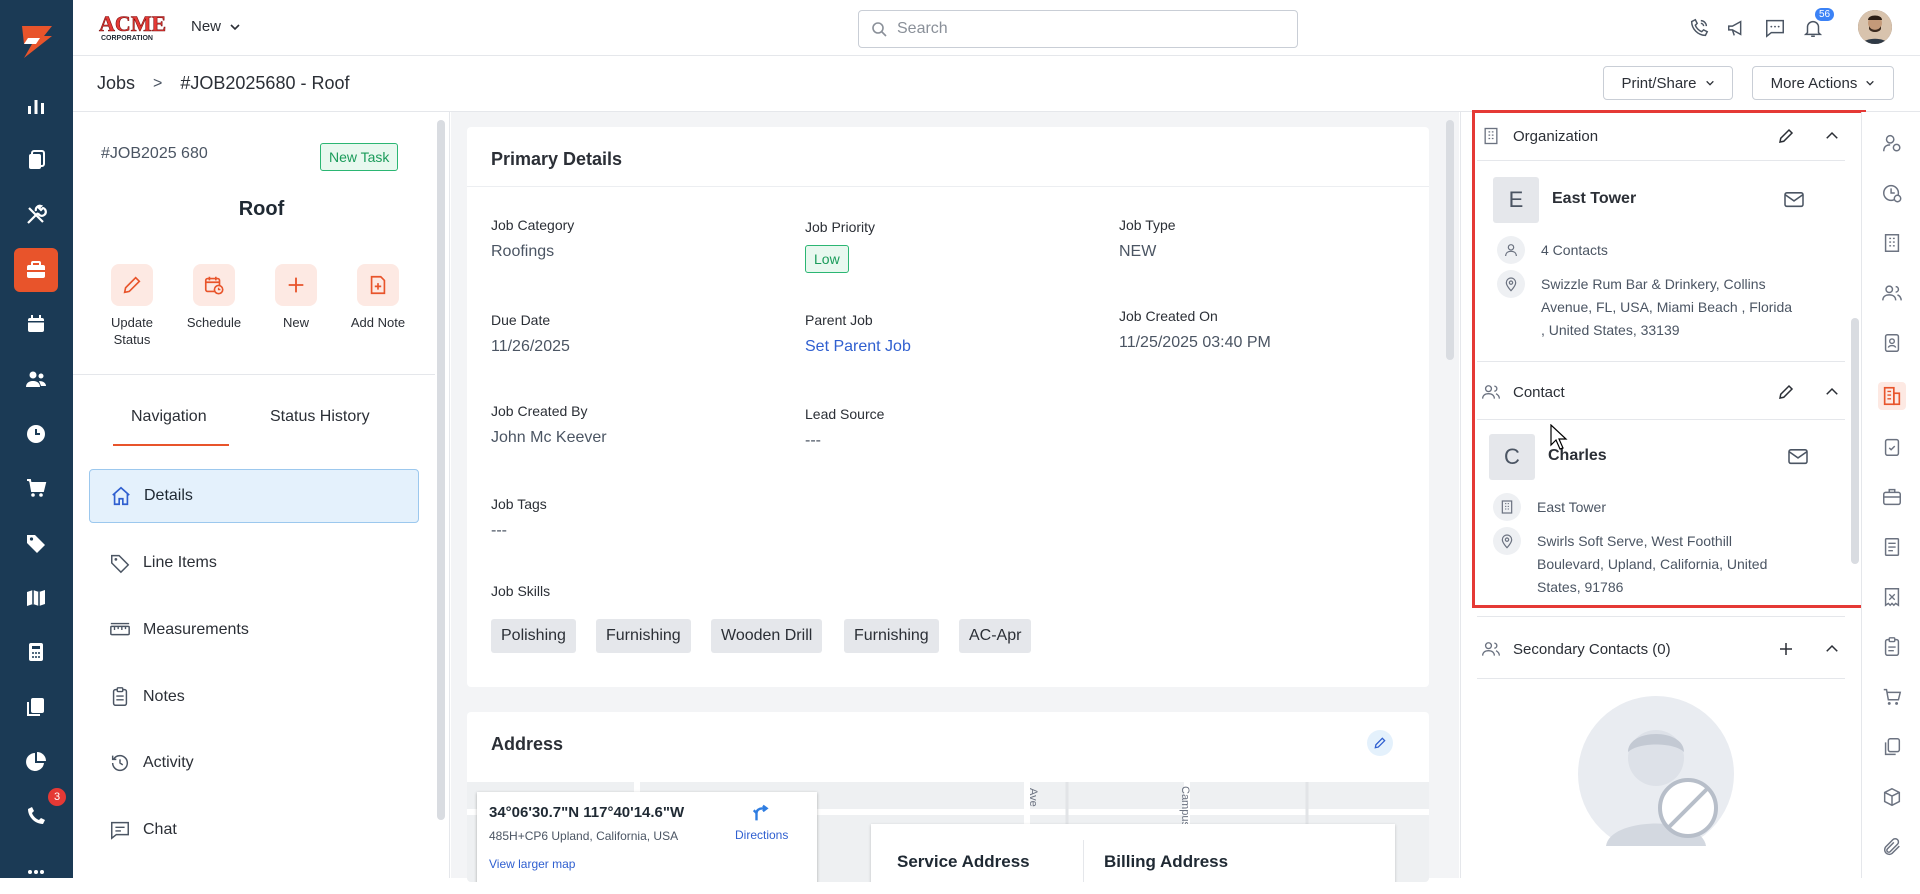 The height and width of the screenshot is (894, 1920). I want to click on app-sidebar: 3, so click(36, 439).